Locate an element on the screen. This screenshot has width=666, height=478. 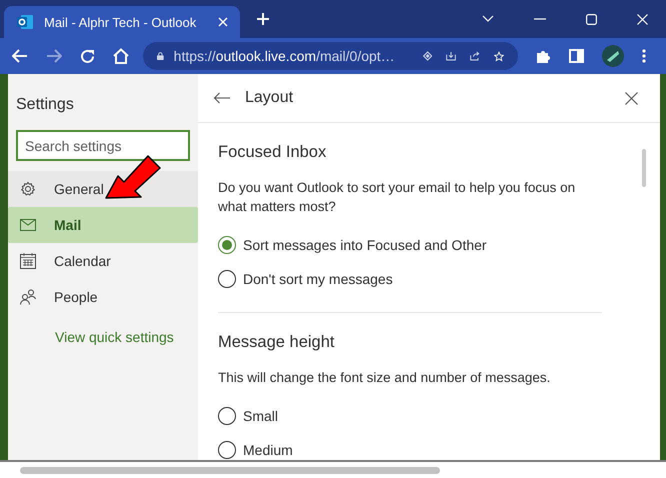
people-icon is located at coordinates (28, 297).